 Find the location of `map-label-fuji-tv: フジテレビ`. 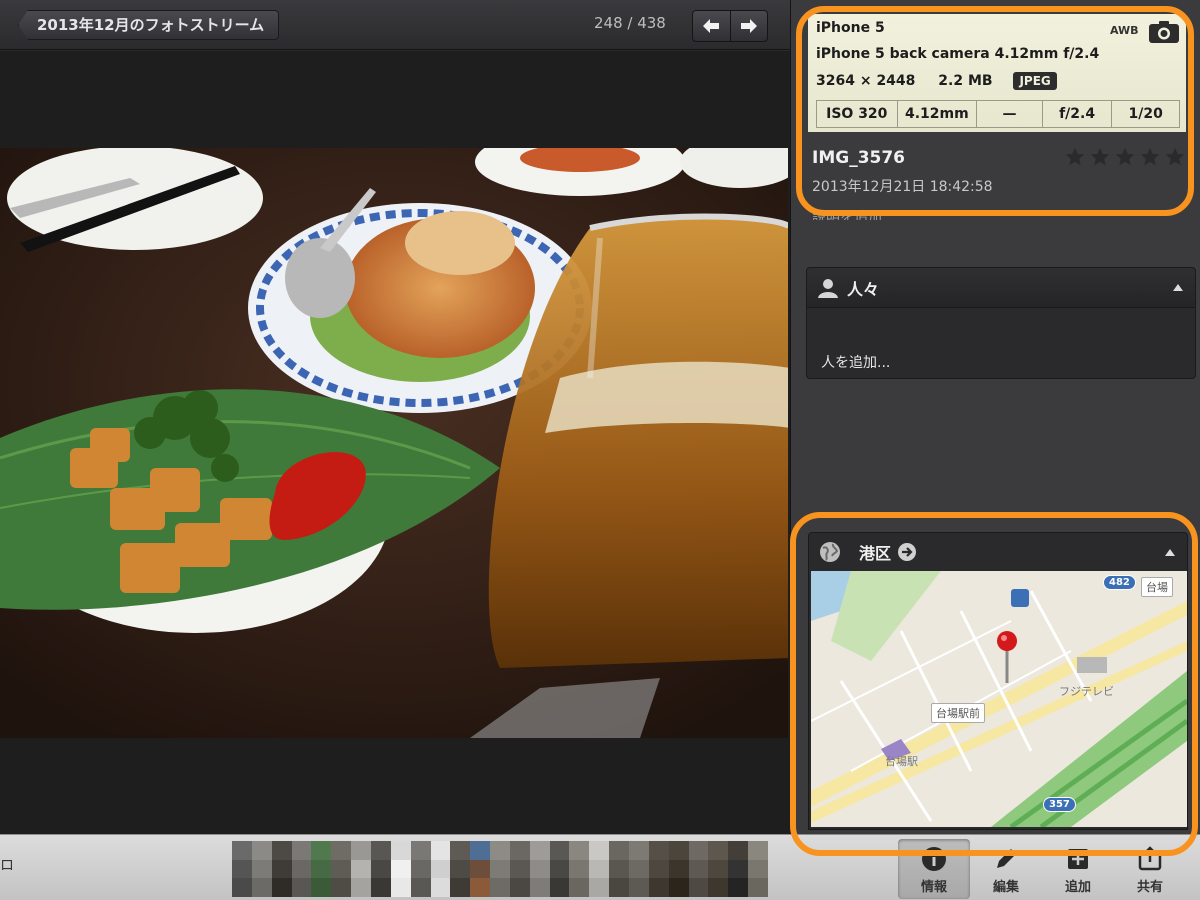

map-label-fuji-tv: フジテレビ is located at coordinates (1086, 691).